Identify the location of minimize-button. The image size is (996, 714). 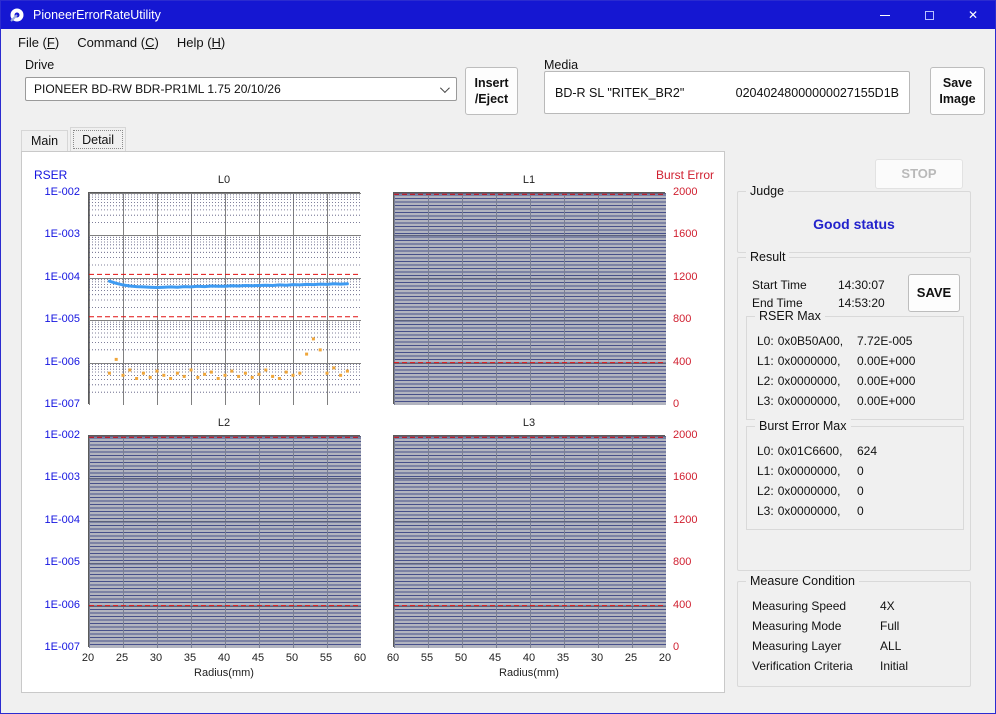
(885, 15).